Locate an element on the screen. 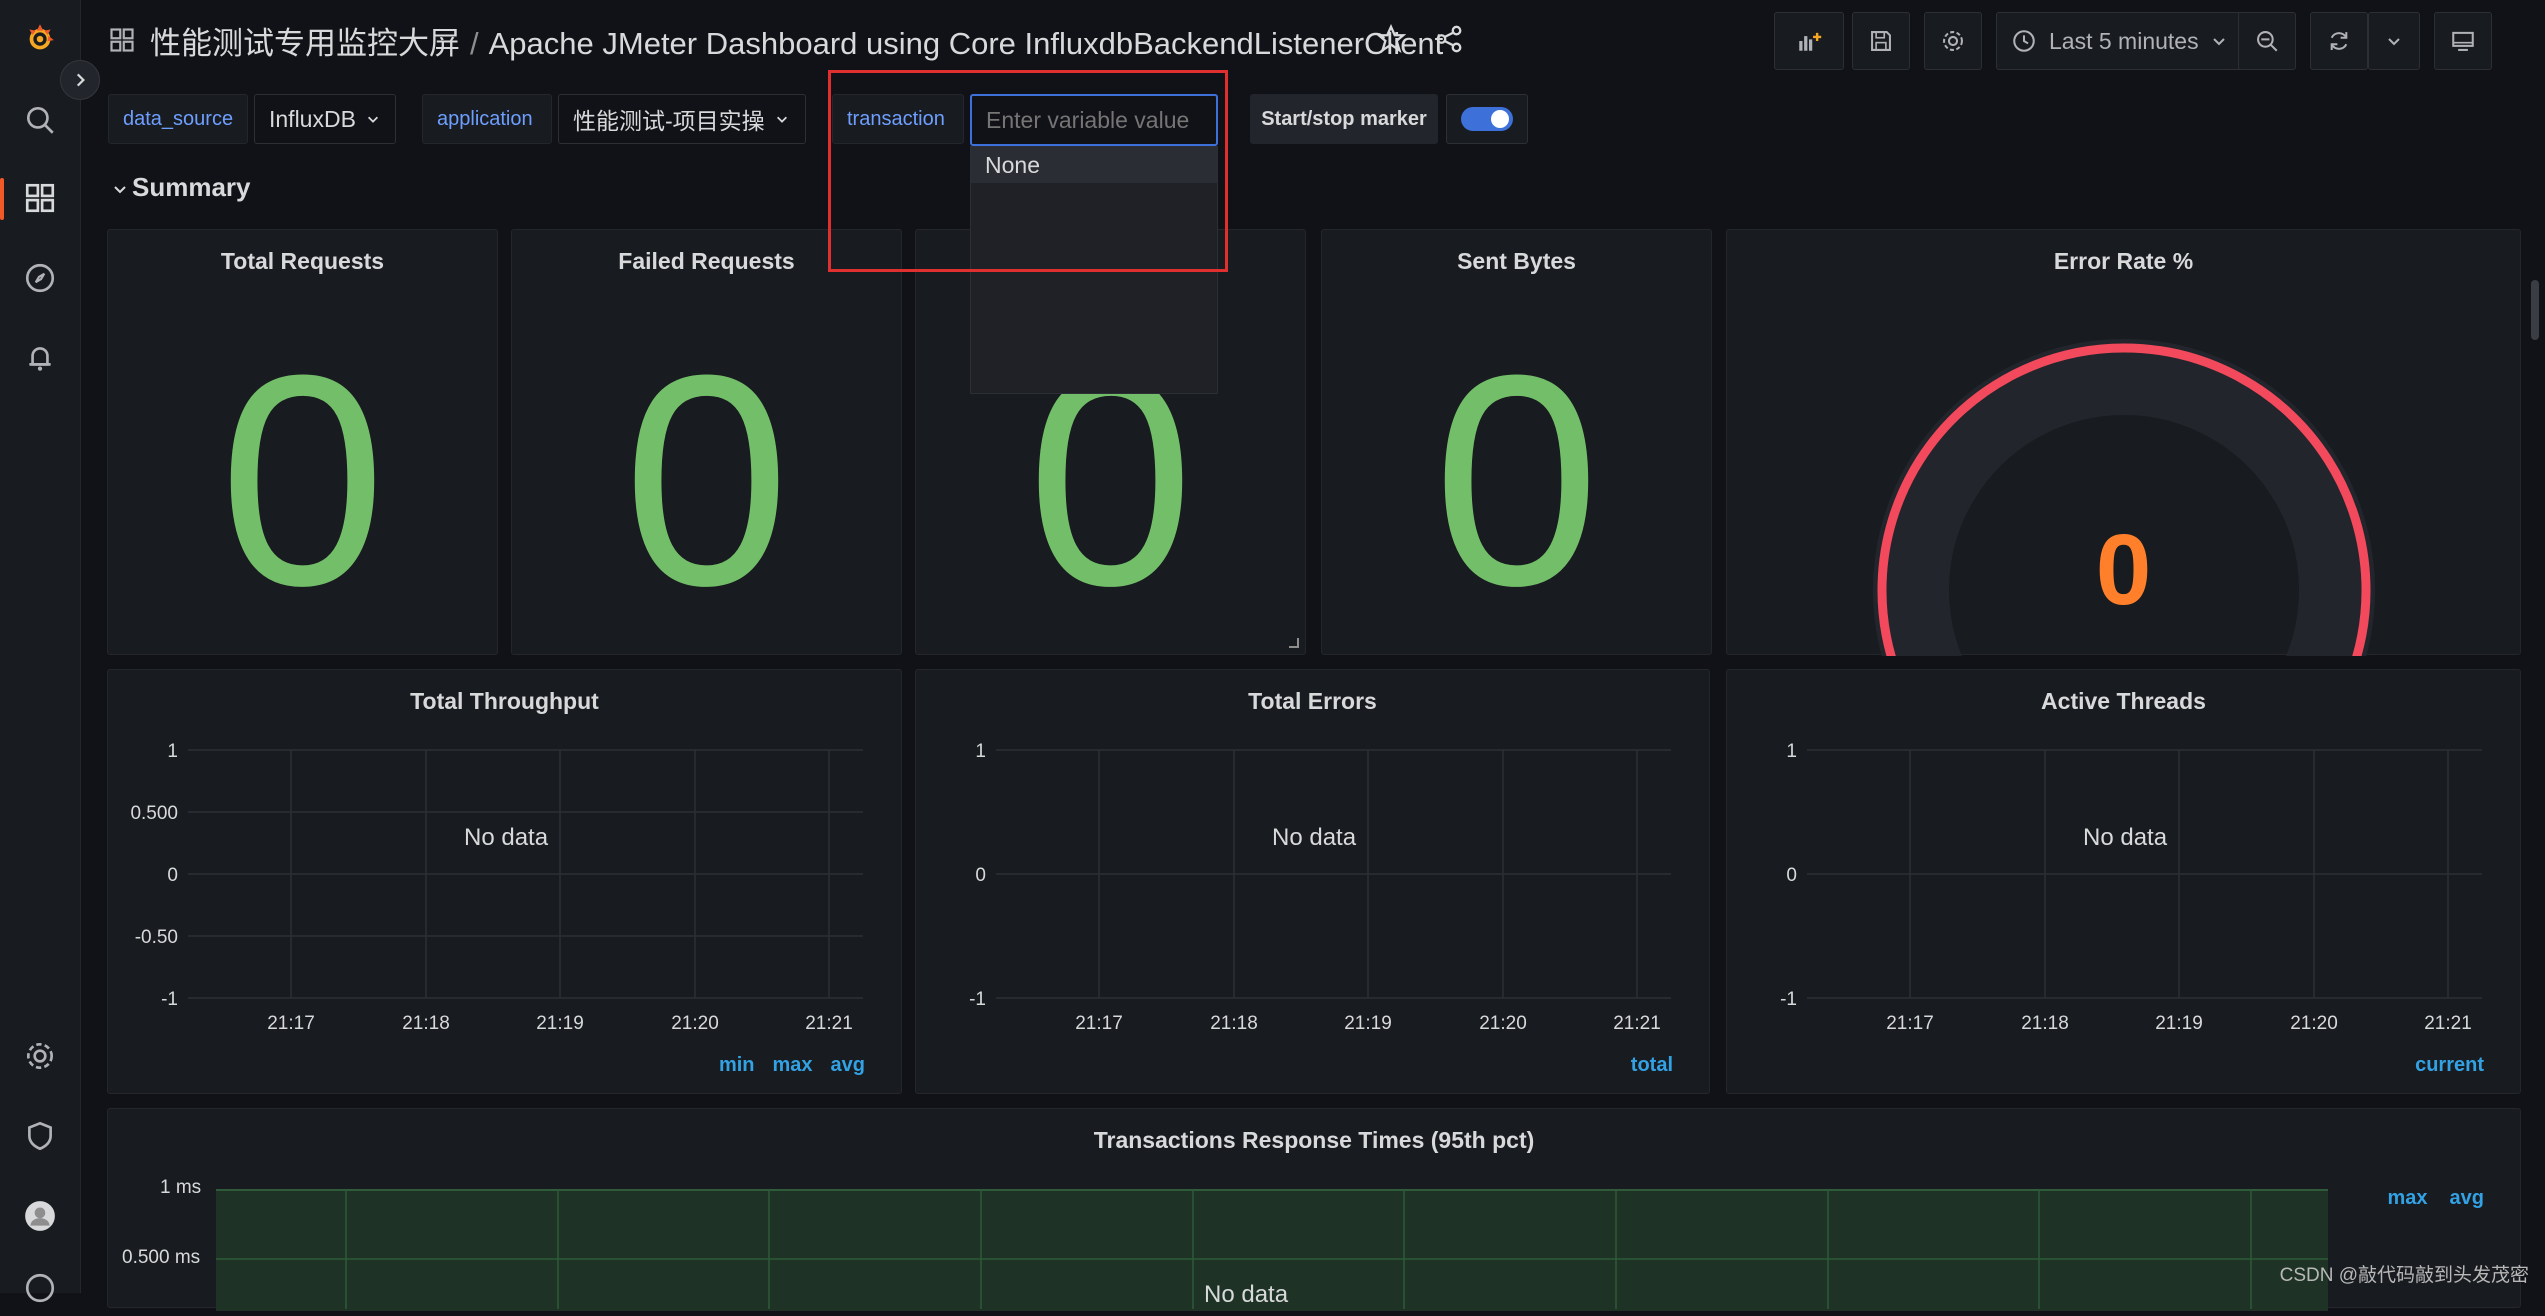 The image size is (2545, 1316). active-indicator is located at coordinates (2, 199).